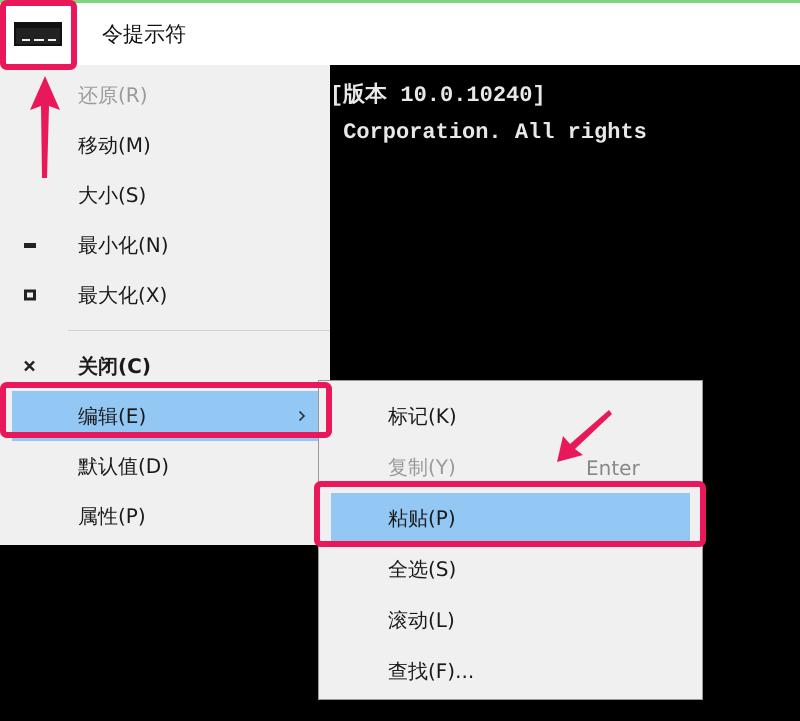 The height and width of the screenshot is (721, 800). I want to click on menu-item: 最大化(X), so click(165, 295).